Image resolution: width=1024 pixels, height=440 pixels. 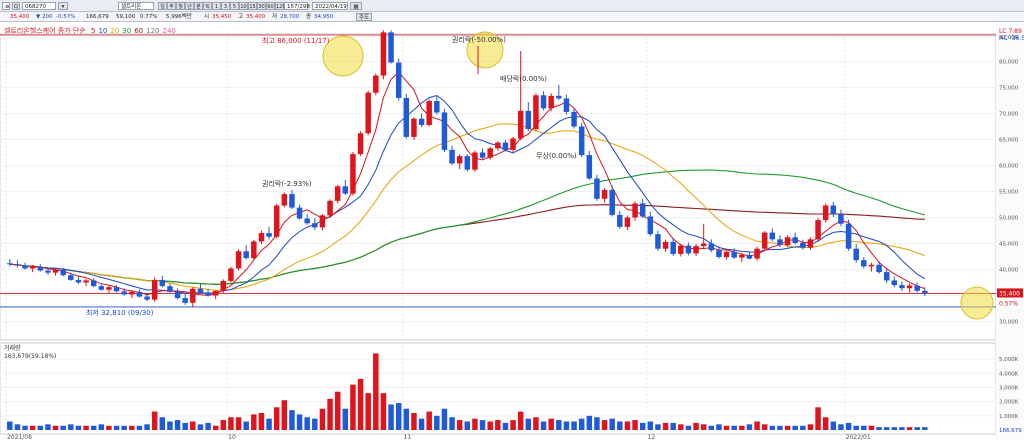 I want to click on count-field: 157/298, so click(x=297, y=6).